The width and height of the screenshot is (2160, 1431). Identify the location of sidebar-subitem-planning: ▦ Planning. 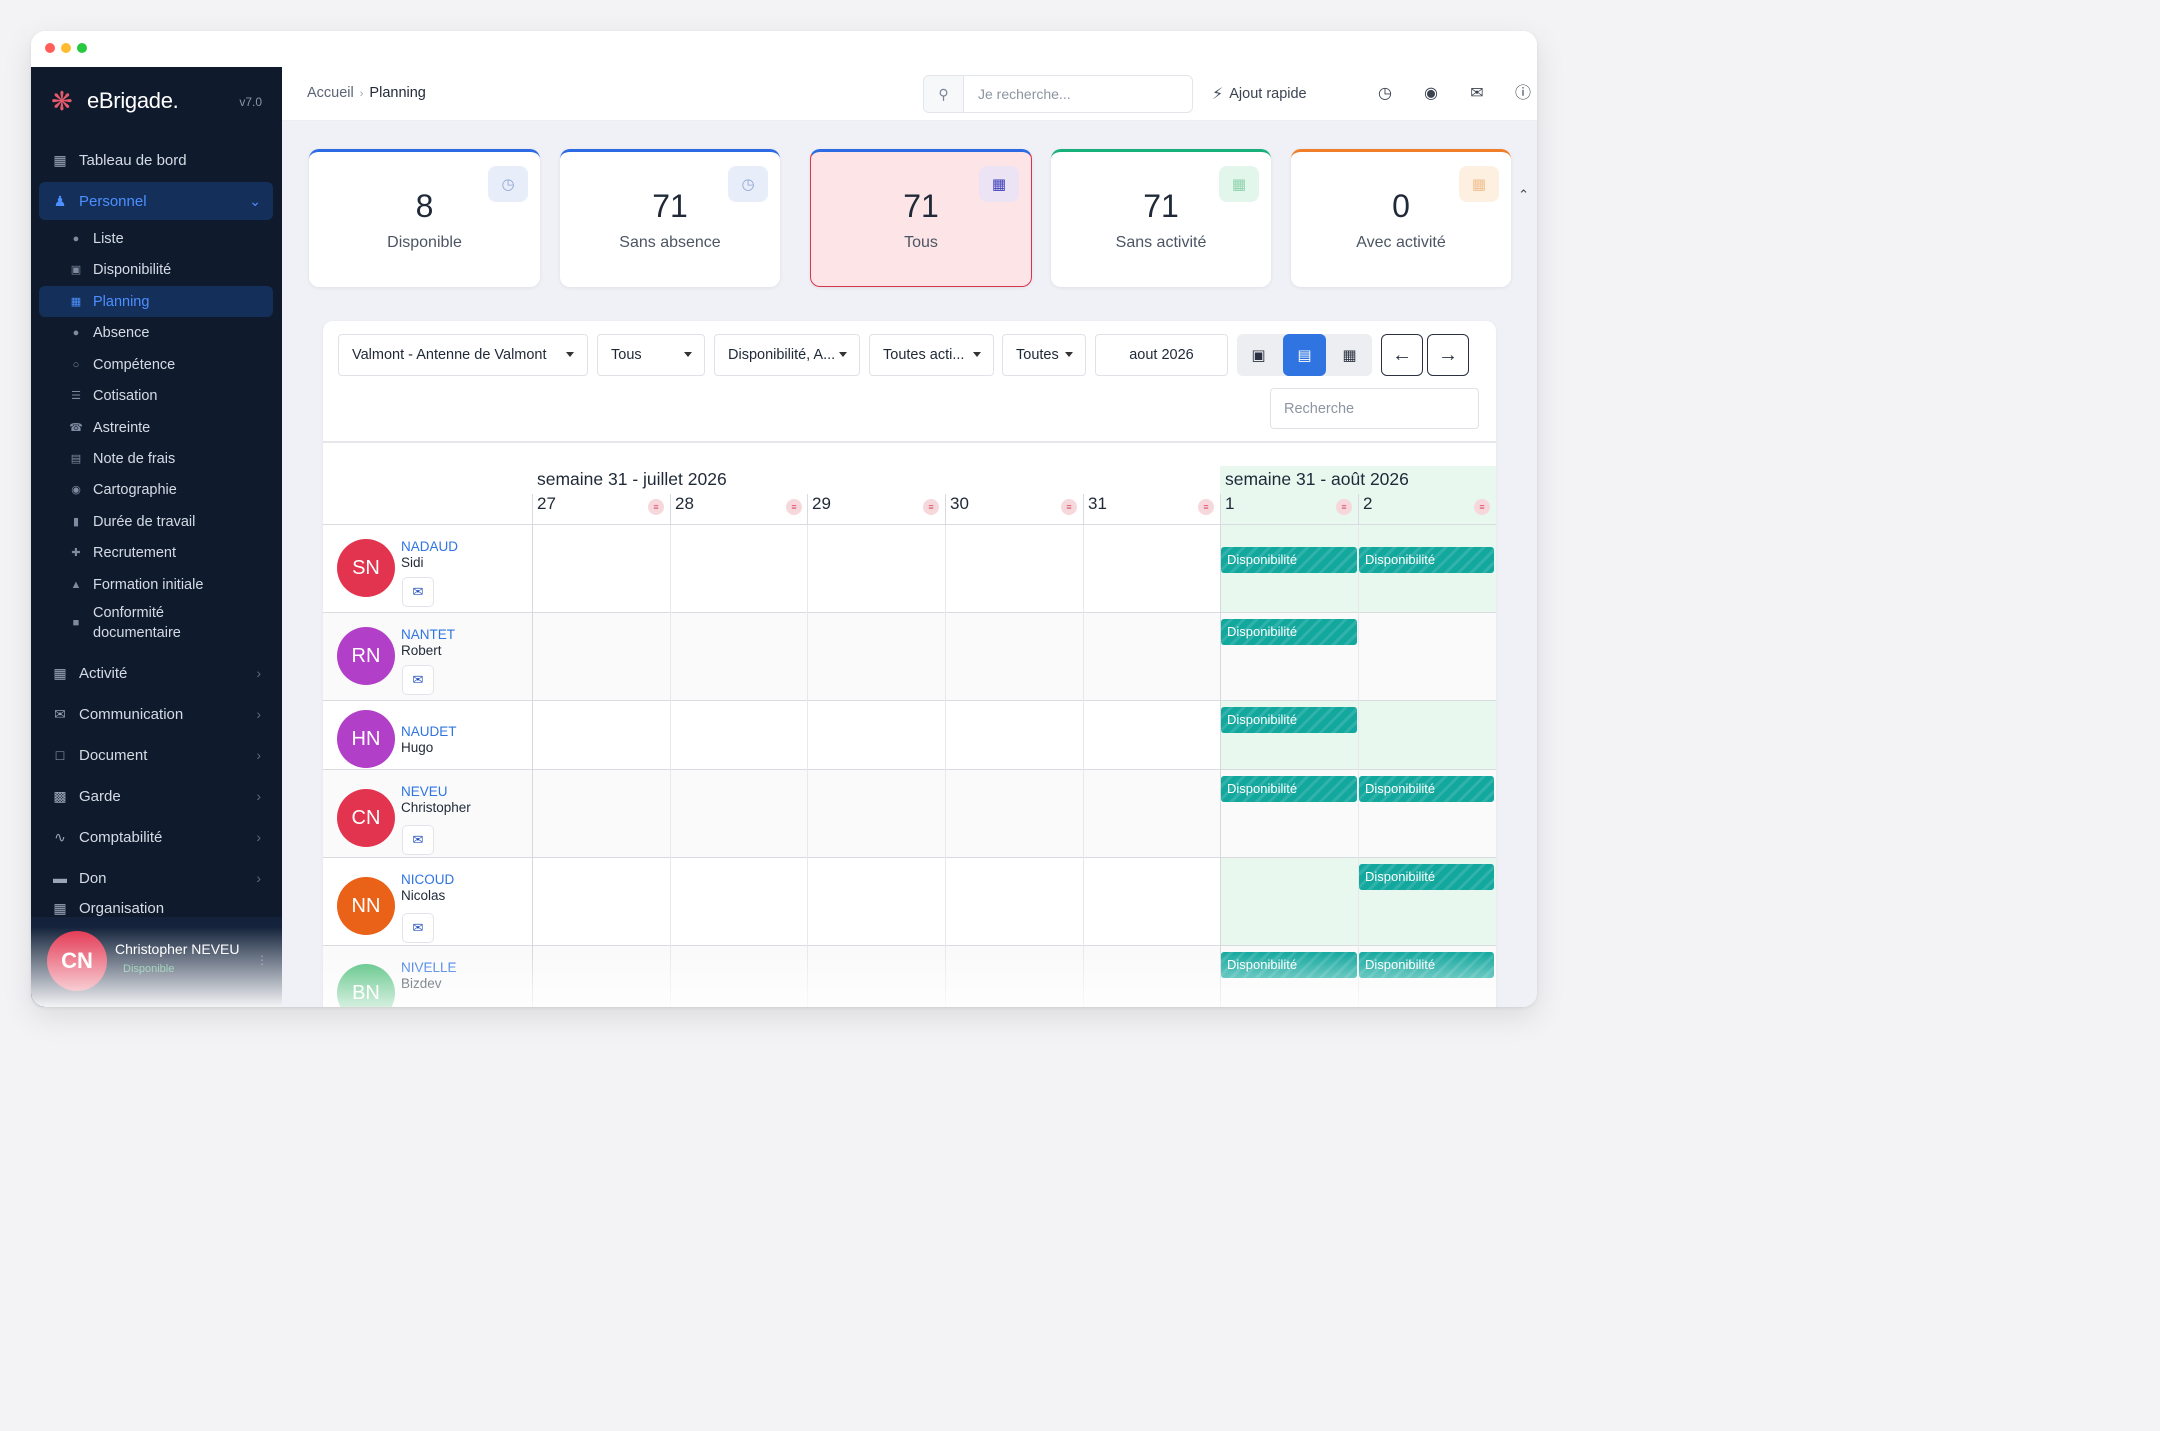
(156, 301).